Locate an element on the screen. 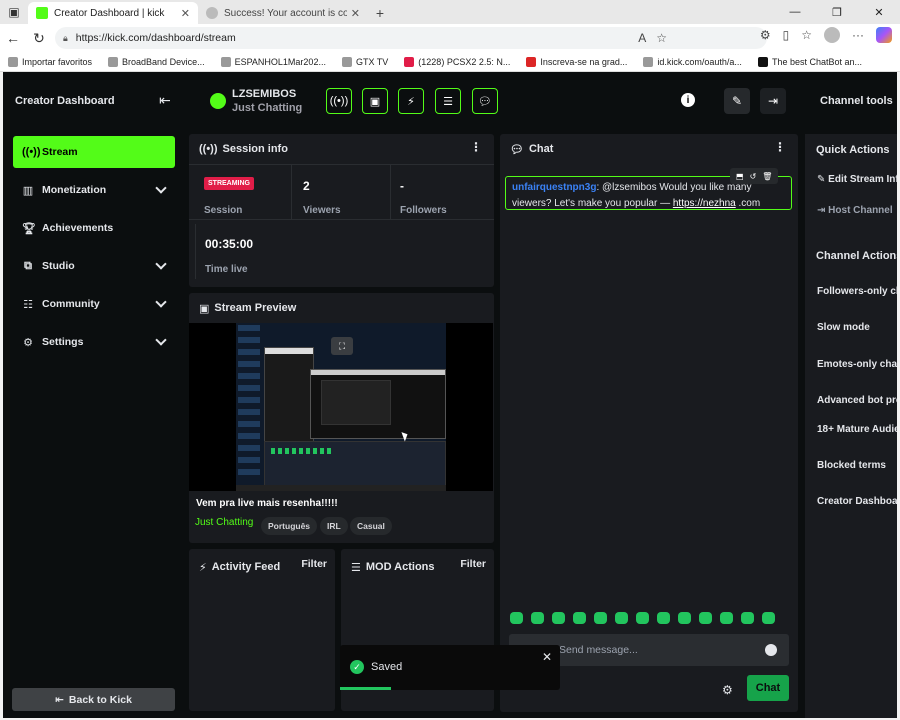  url-field: 🔒︎ https://kick.com/dashboard/stream A ☆ is located at coordinates (411, 38).